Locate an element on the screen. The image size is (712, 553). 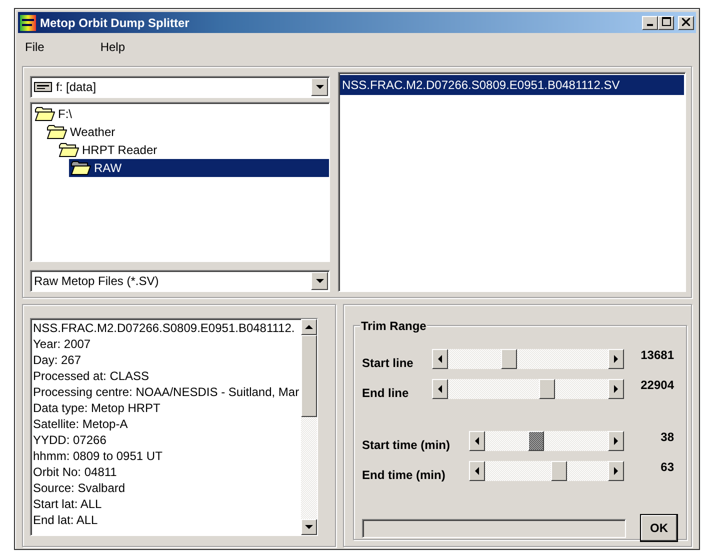
close-button is located at coordinates (686, 23).